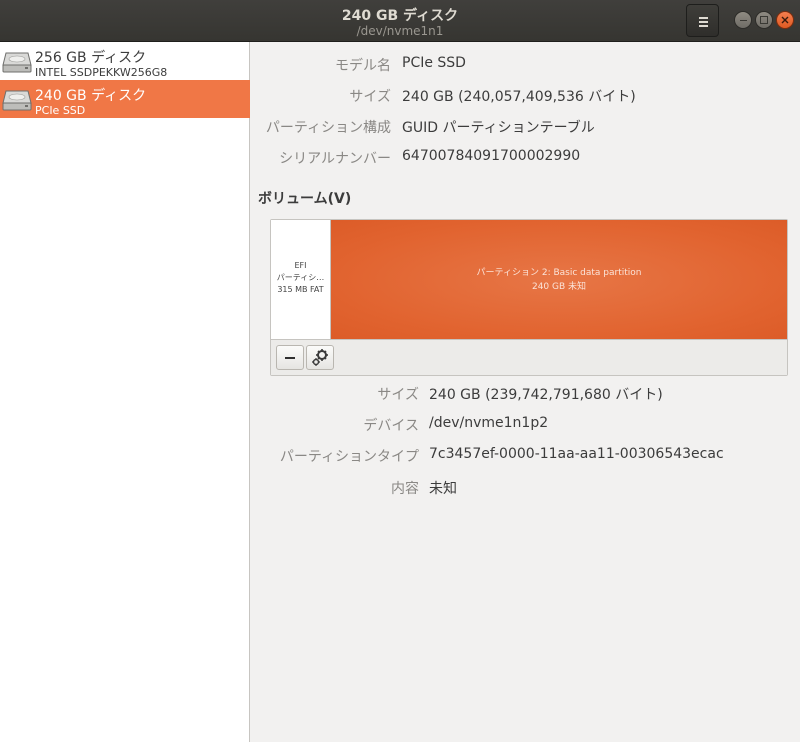  I want to click on volume-toolbar, so click(529, 357).